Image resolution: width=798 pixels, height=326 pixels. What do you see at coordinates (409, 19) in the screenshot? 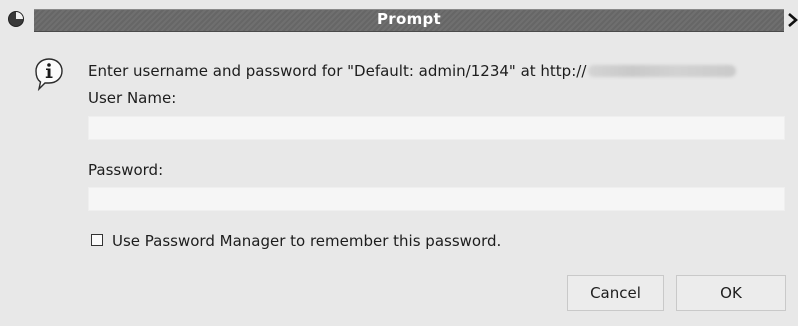
I see `window-title: Prompt` at bounding box center [409, 19].